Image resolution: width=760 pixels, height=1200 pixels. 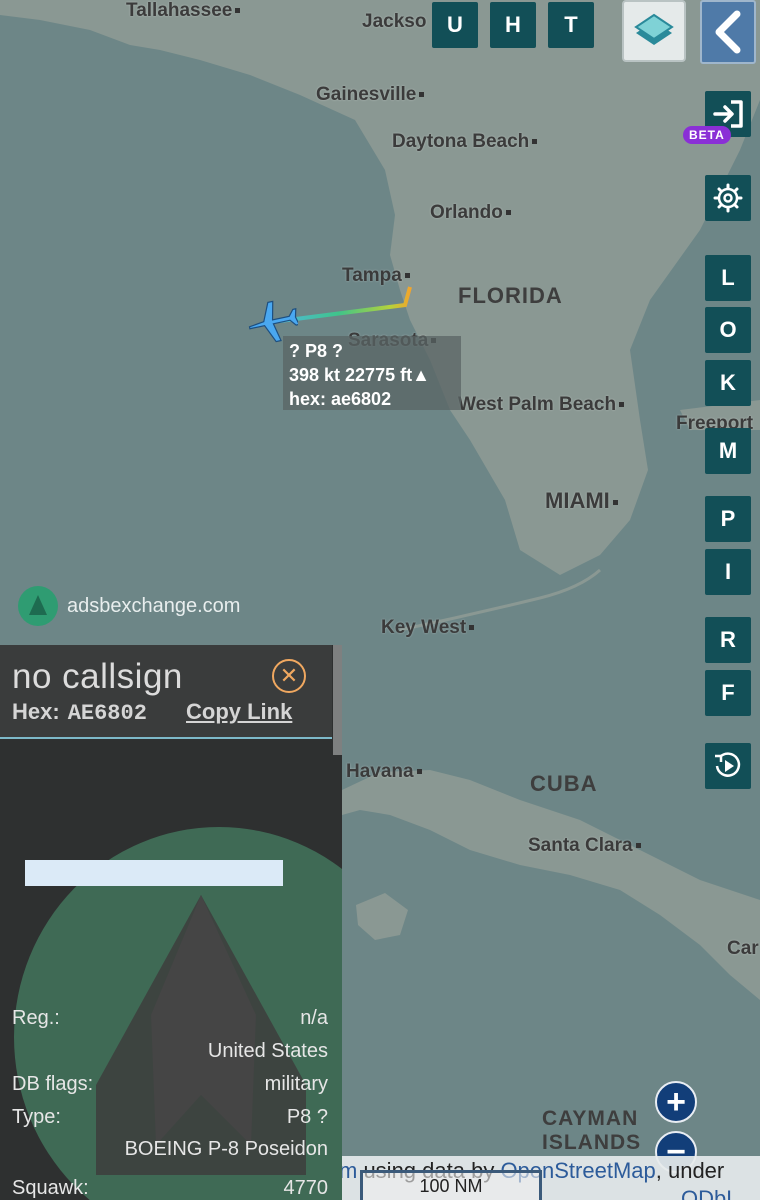 I want to click on info-value: United States, so click(x=267, y=1051).